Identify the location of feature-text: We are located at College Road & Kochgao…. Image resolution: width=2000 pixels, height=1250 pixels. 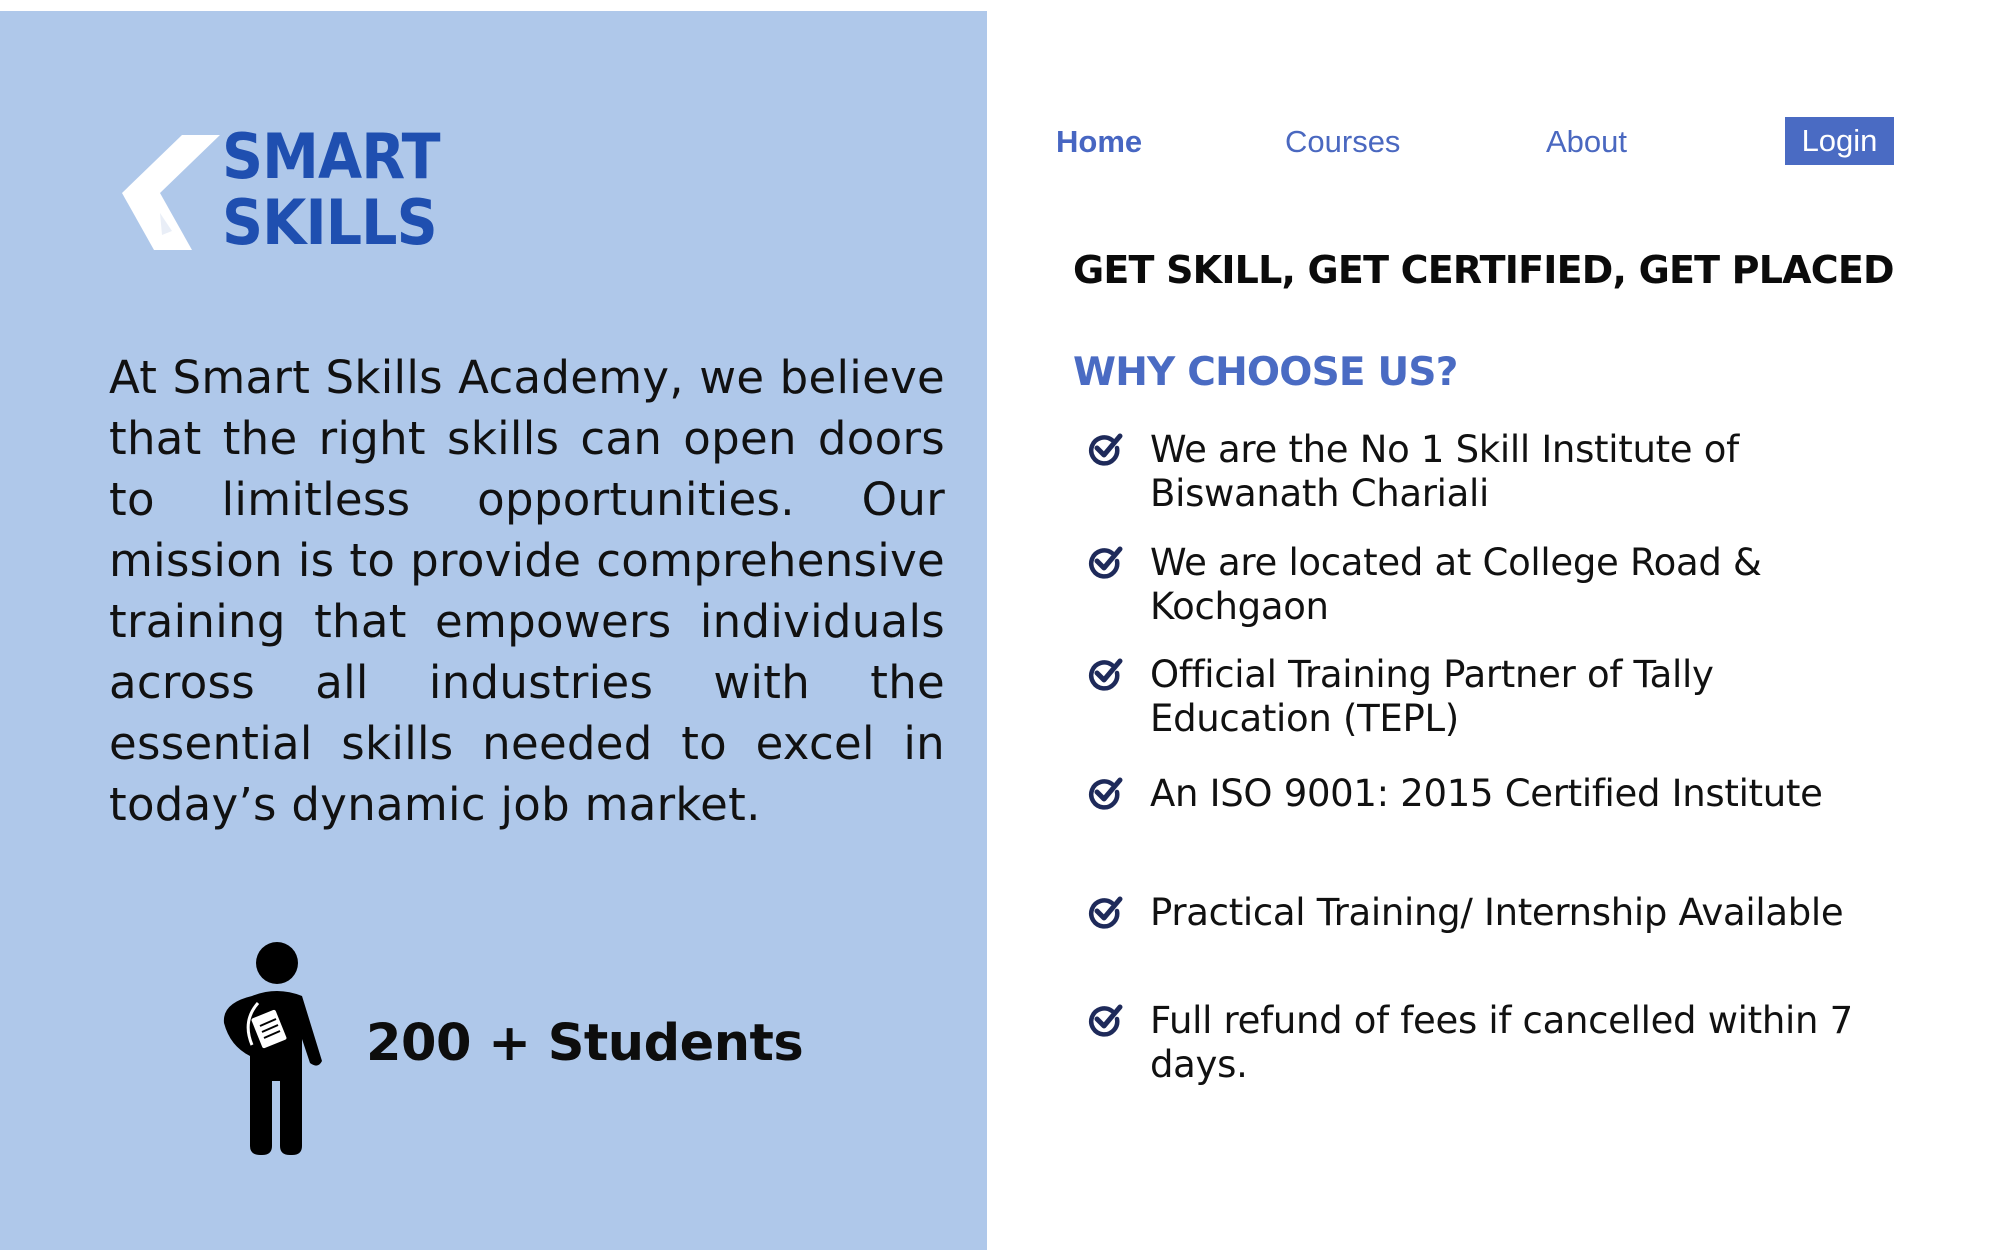
(1456, 584).